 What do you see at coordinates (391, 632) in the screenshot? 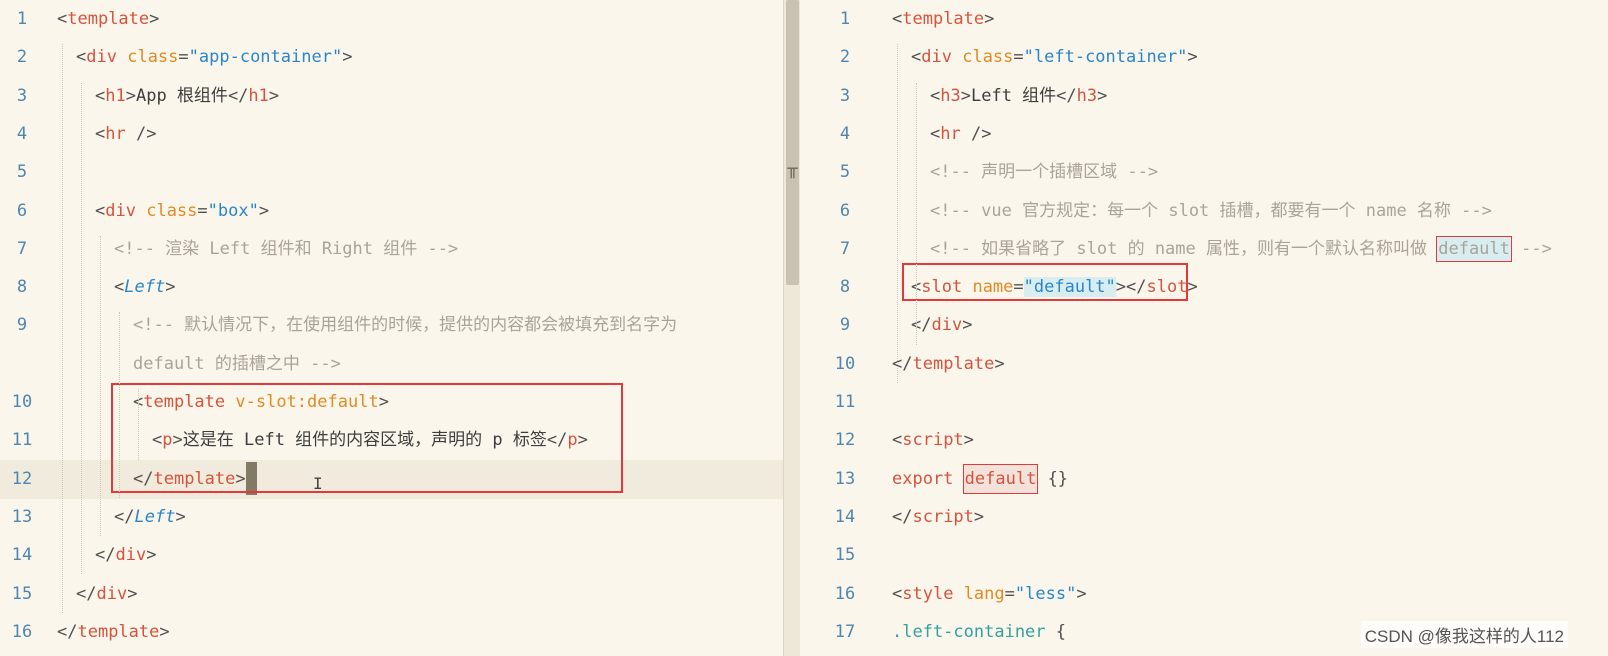
I see `code-line: 16 </template>` at bounding box center [391, 632].